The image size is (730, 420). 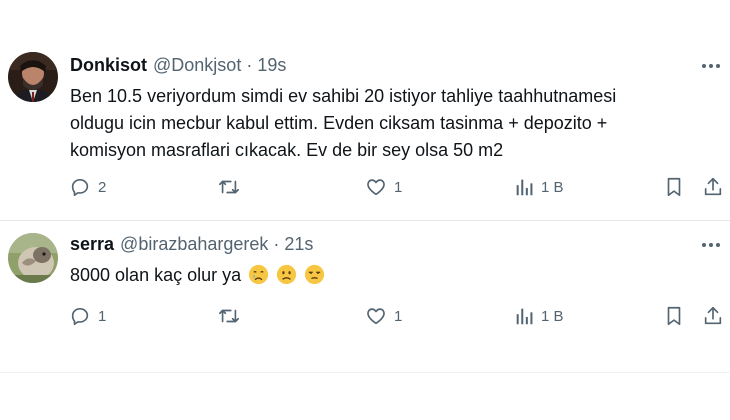 I want to click on reply-count: 1, so click(x=102, y=316).